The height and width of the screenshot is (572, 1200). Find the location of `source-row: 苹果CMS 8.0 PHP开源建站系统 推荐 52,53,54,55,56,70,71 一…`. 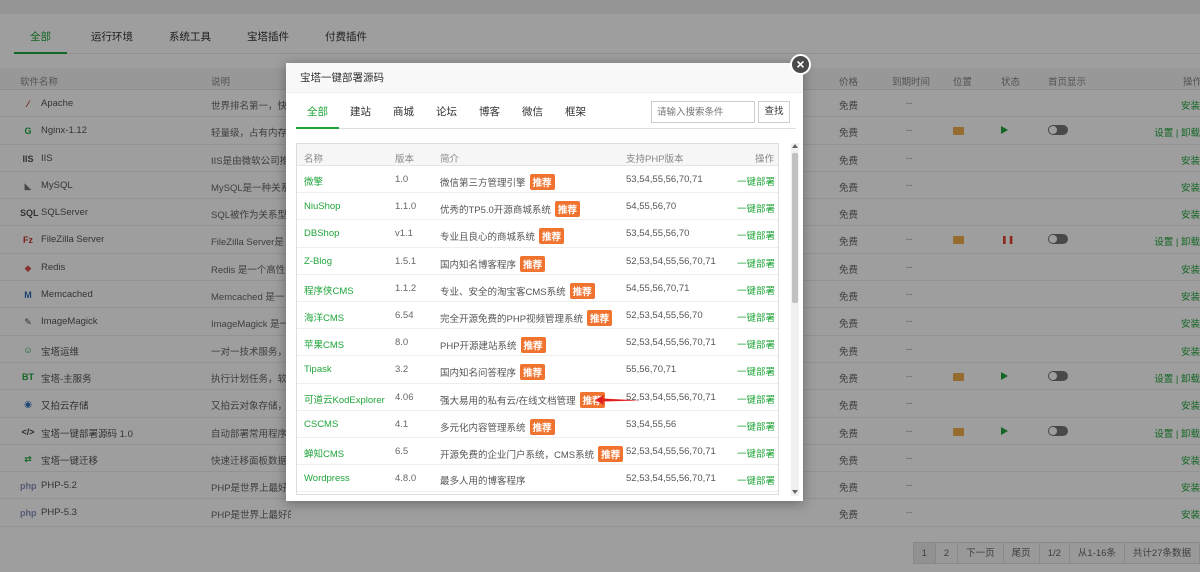

source-row: 苹果CMS 8.0 PHP开源建站系统 推荐 52,53,54,55,56,70,71 一… is located at coordinates (537, 343).